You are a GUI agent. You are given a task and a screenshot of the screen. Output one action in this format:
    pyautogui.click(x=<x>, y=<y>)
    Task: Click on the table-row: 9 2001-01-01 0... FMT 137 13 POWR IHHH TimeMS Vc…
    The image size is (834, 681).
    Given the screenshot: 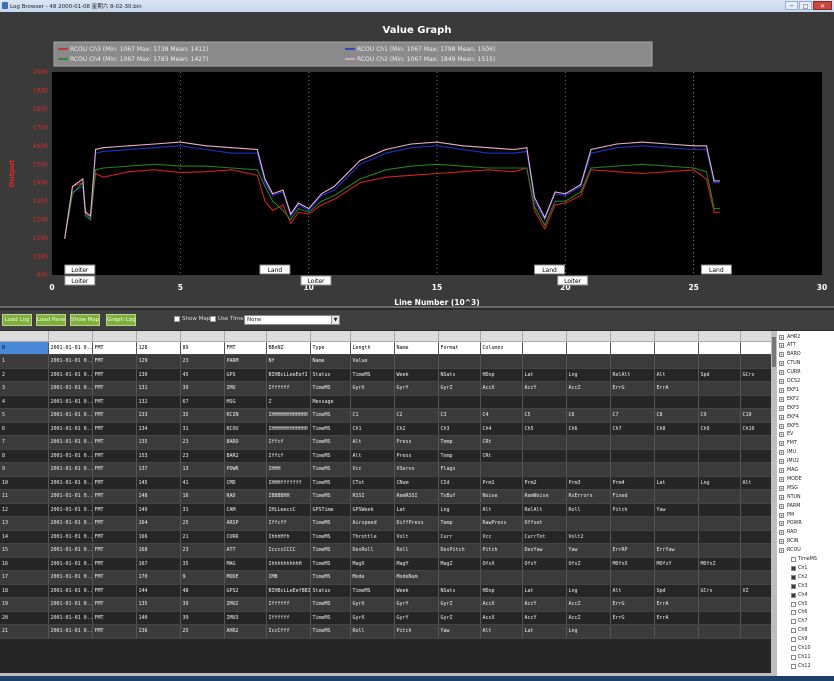 What is the action you would take?
    pyautogui.click(x=385, y=469)
    